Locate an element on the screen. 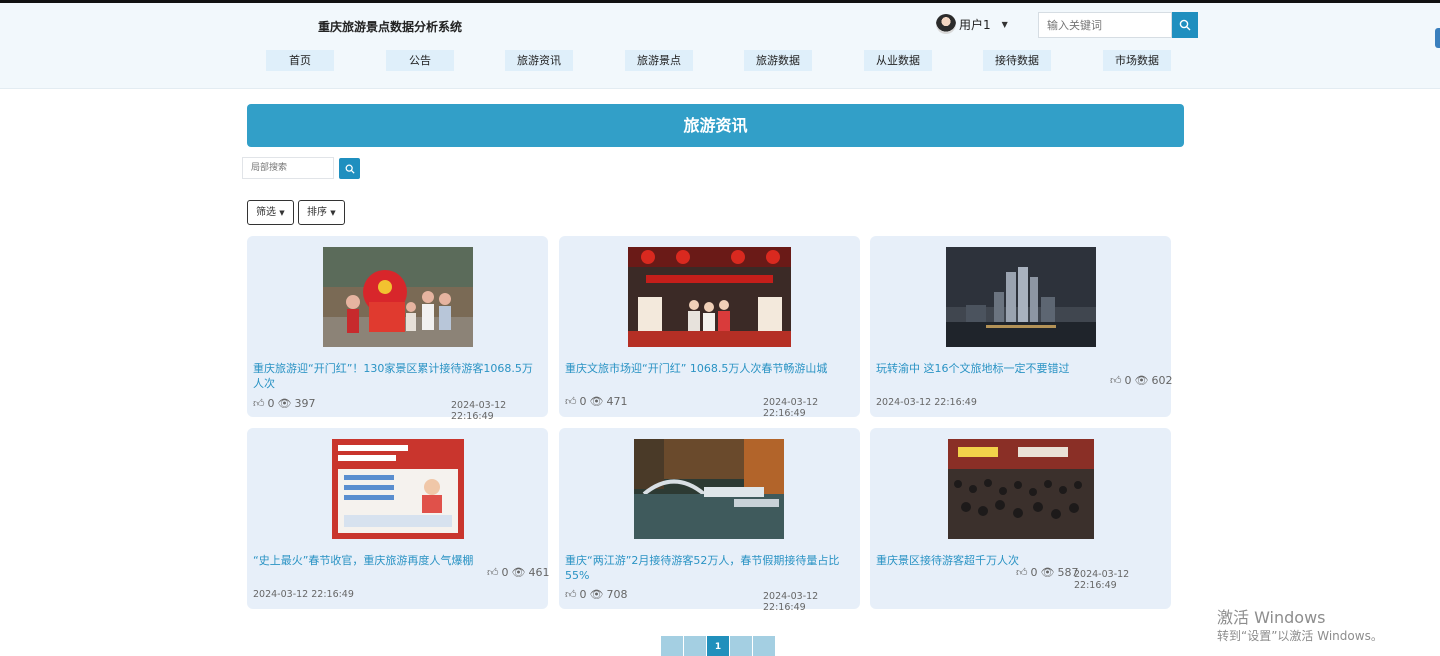 This screenshot has height=656, width=1440. local-search-input is located at coordinates (288, 168).